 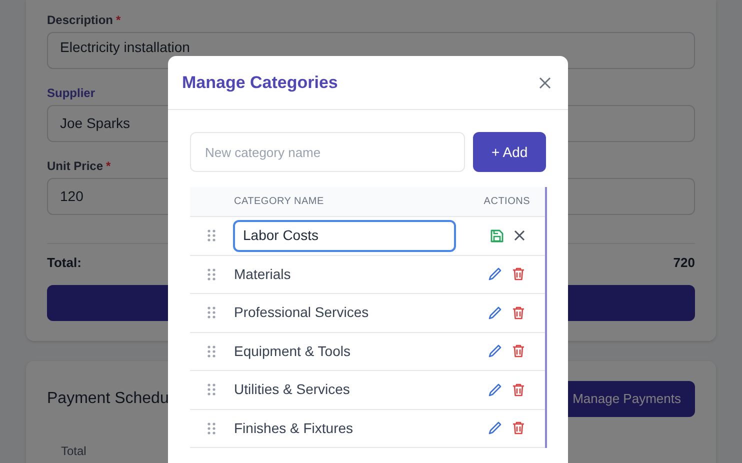 I want to click on category-name: Materials, so click(x=262, y=274).